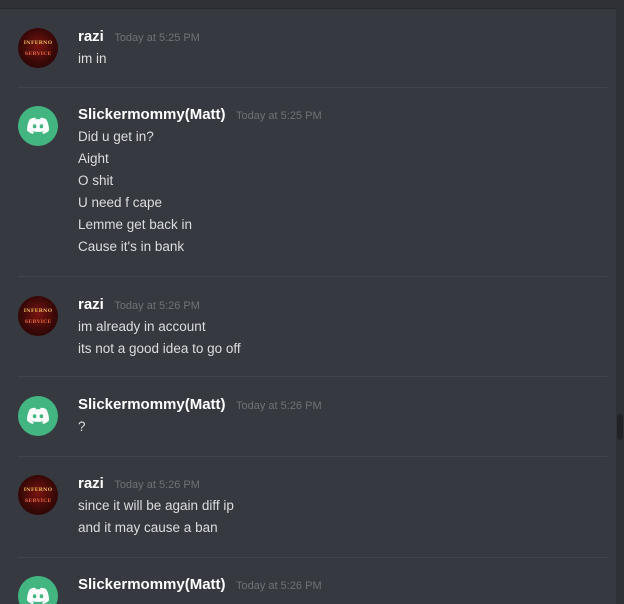  What do you see at coordinates (131, 246) in the screenshot?
I see `message-text: Cause it's in bank` at bounding box center [131, 246].